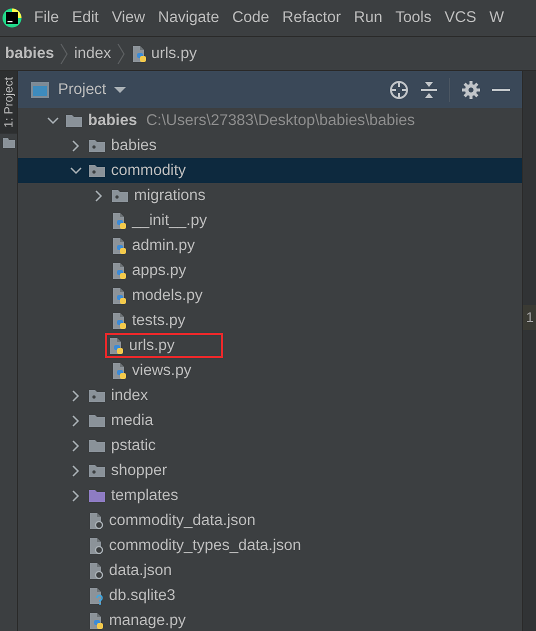 The height and width of the screenshot is (631, 536). What do you see at coordinates (8, 102) in the screenshot?
I see `tool-window-tab: 1: Project` at bounding box center [8, 102].